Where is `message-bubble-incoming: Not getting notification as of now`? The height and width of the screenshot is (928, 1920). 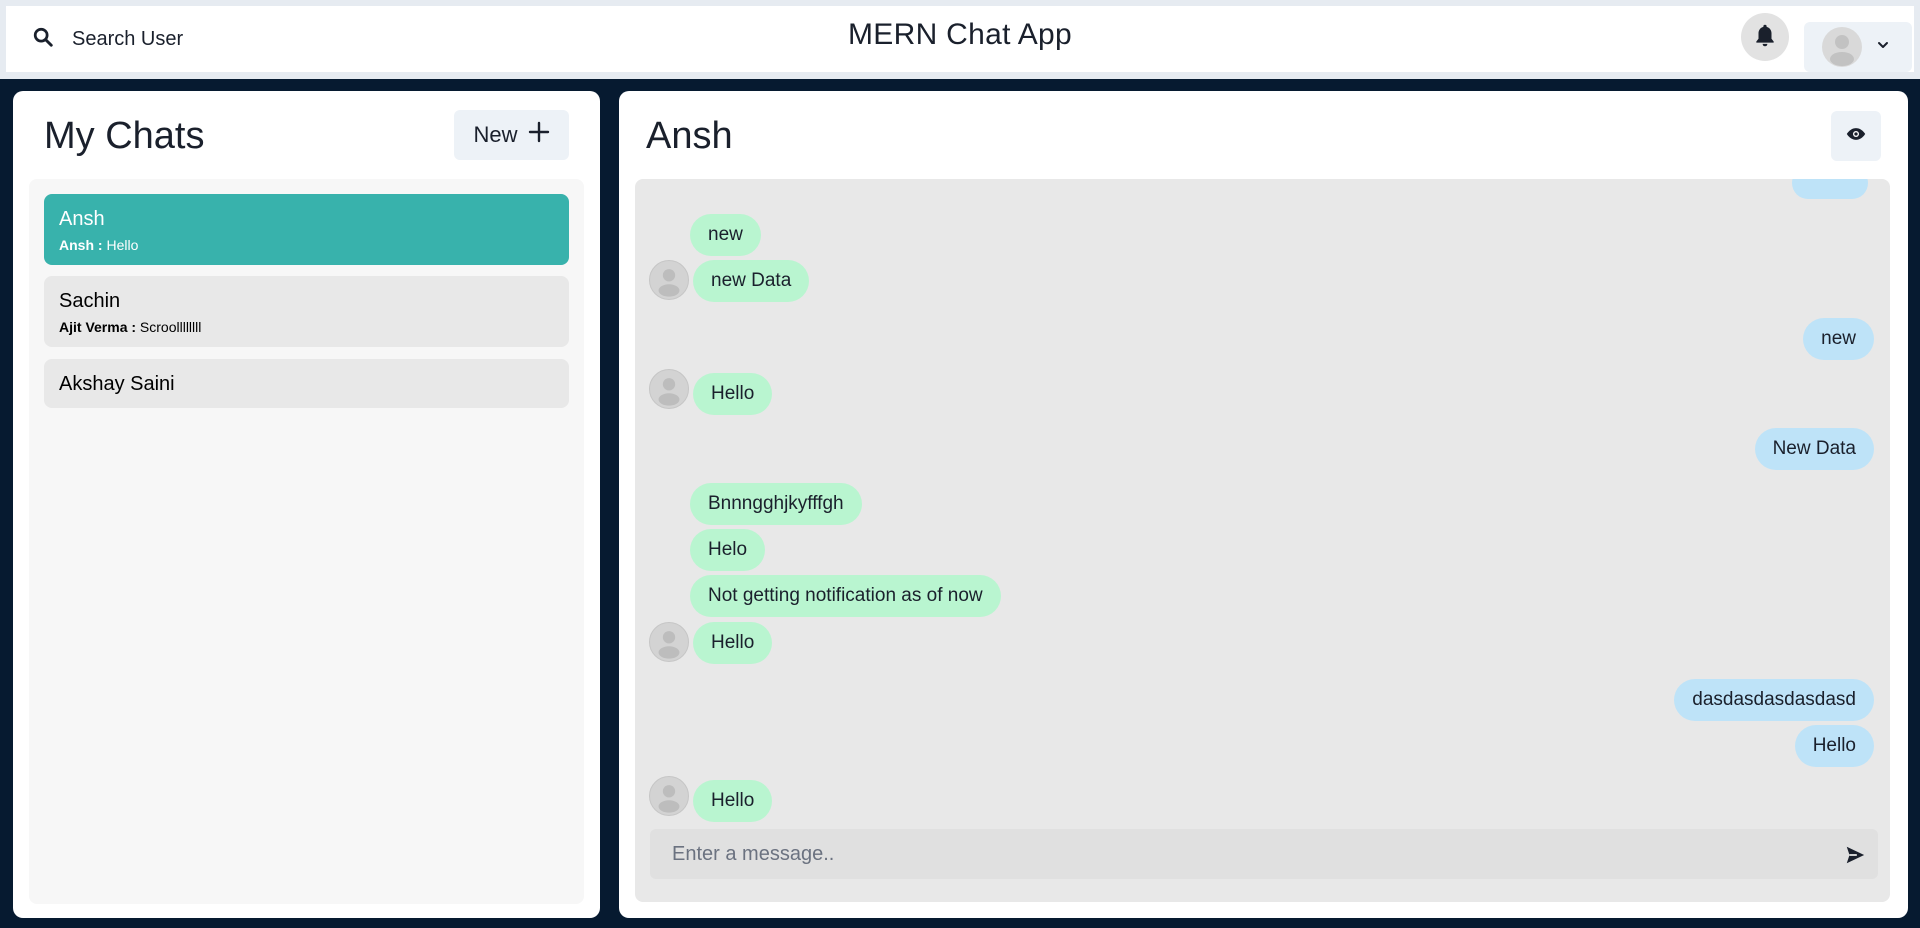 message-bubble-incoming: Not getting notification as of now is located at coordinates (845, 596).